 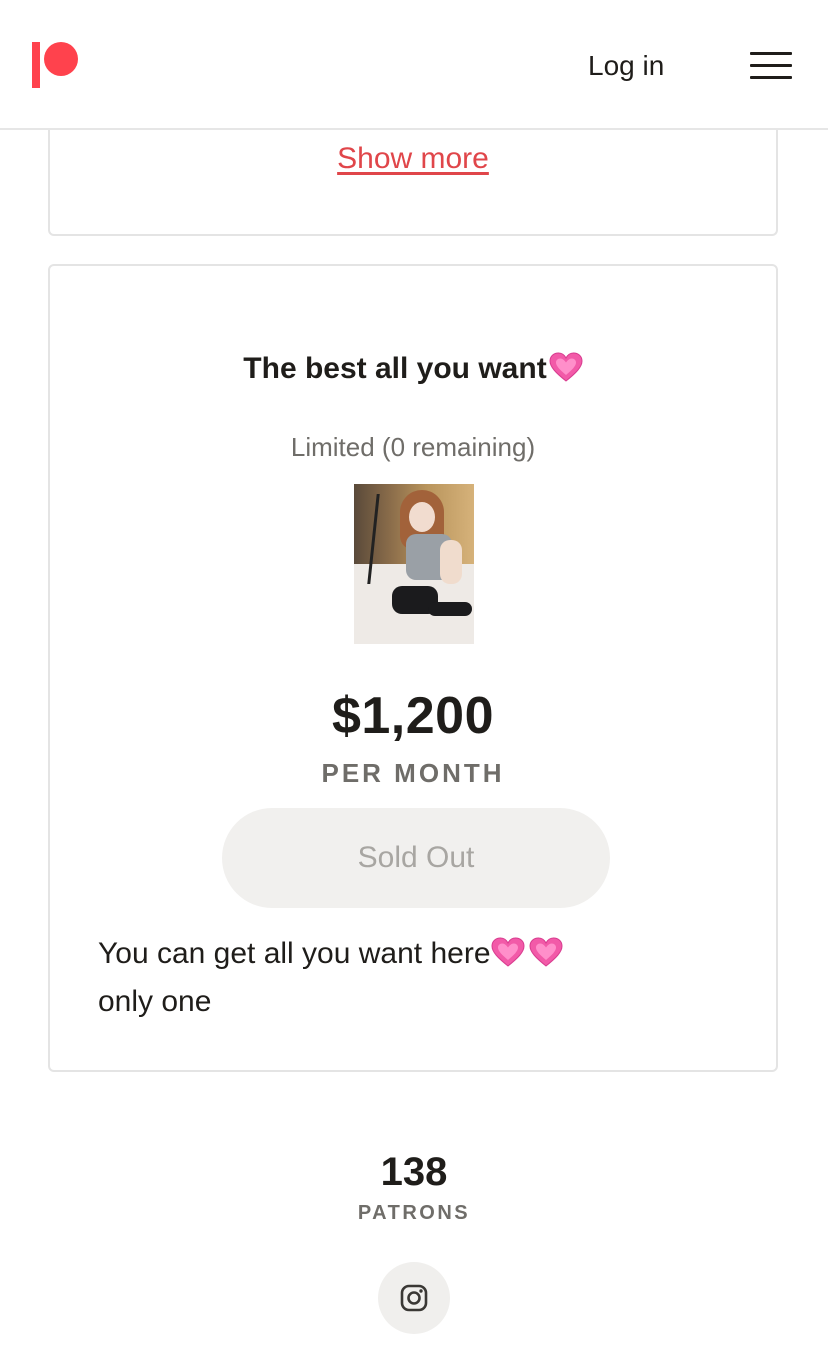 I want to click on tier-price: $1,200, so click(x=413, y=716).